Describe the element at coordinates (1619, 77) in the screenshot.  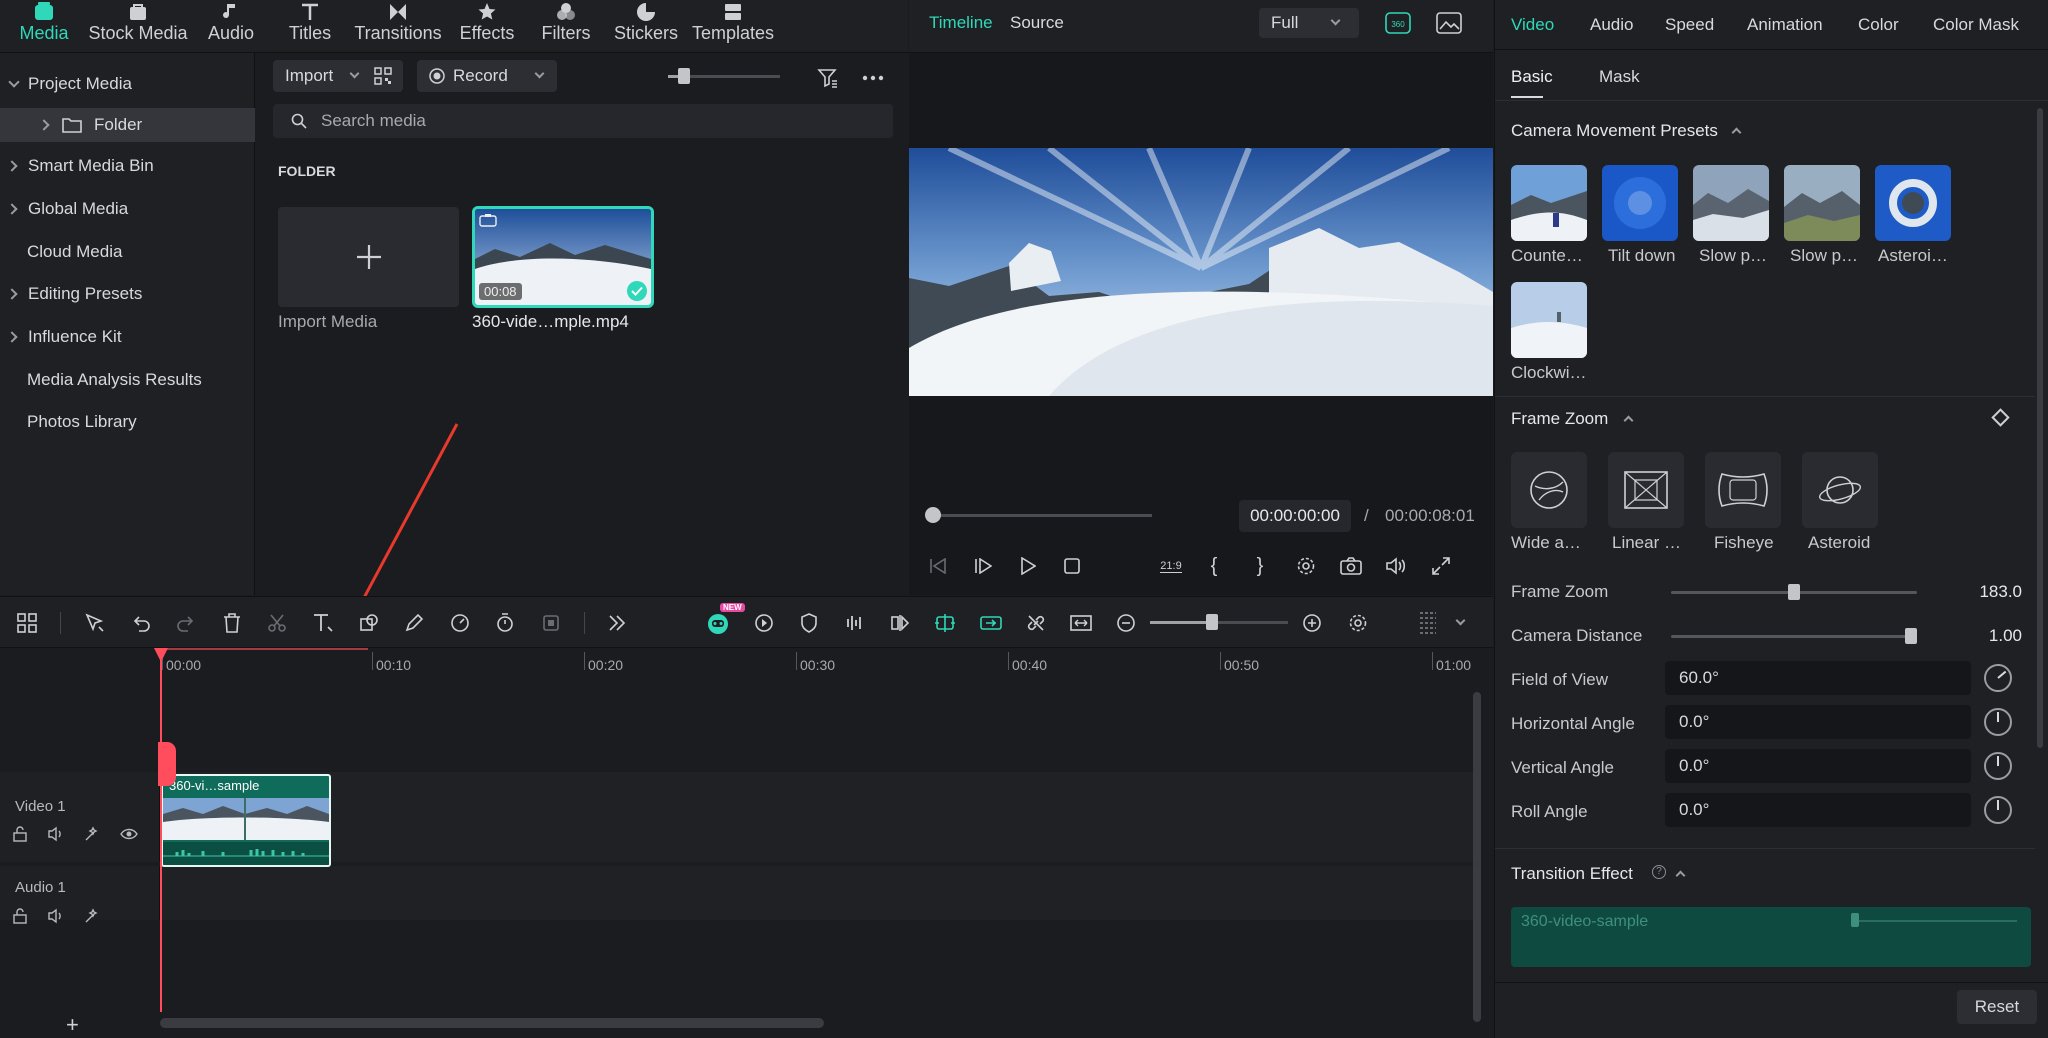
I see `subtab-mask: Mask` at that location.